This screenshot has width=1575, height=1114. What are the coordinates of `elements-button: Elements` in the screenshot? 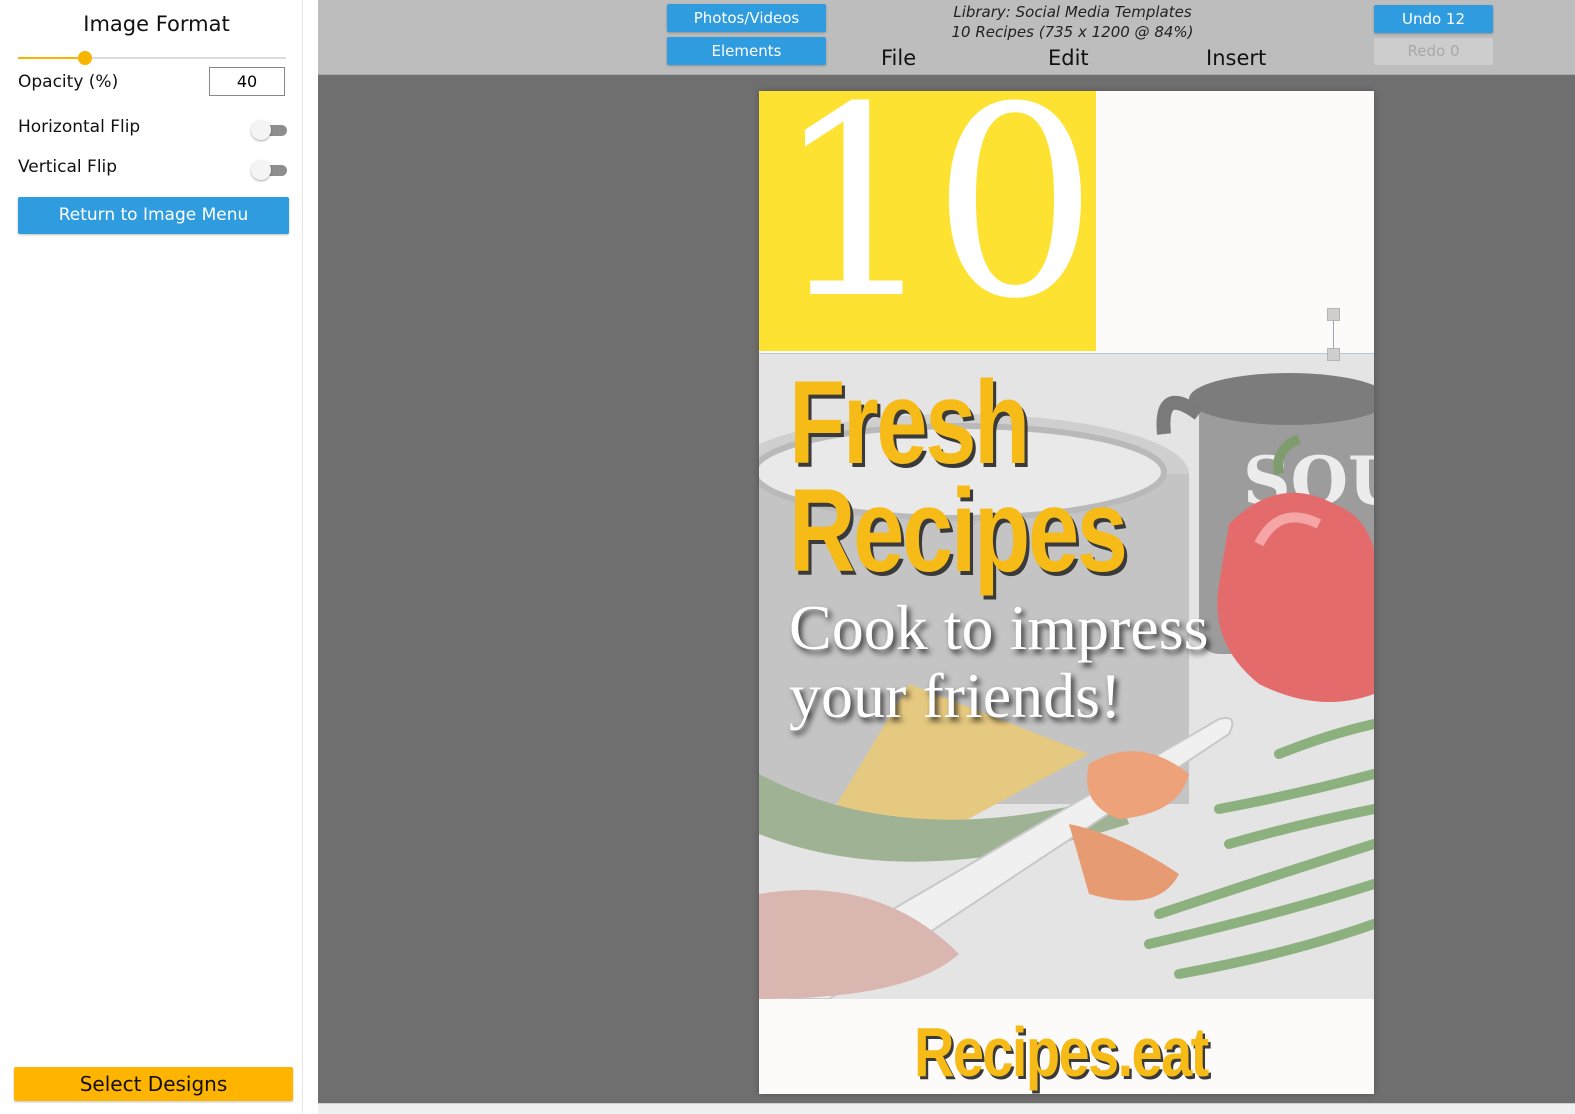 It's located at (746, 51).